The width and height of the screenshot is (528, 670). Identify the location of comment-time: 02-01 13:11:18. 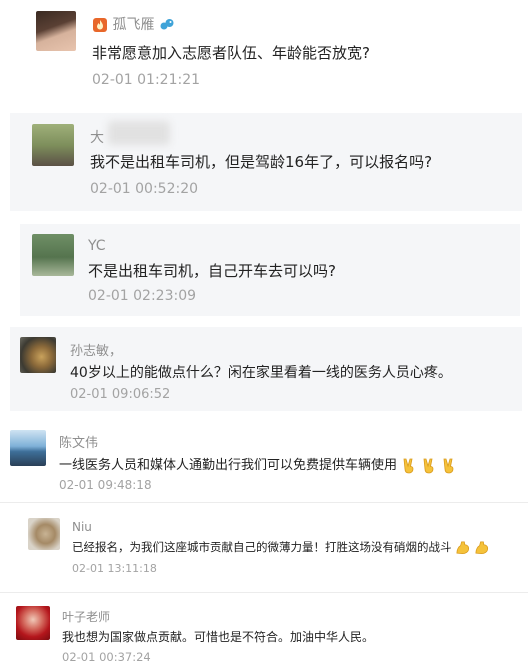
(114, 568).